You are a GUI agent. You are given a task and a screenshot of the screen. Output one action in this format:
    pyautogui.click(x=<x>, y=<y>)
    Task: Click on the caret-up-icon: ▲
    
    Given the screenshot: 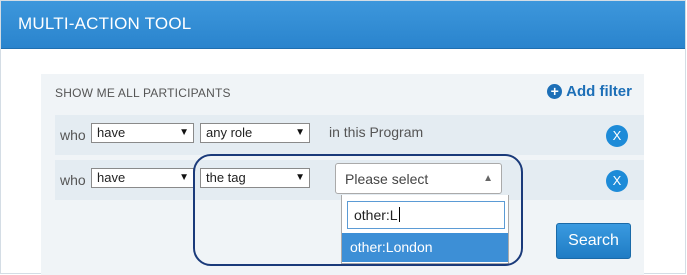 What is the action you would take?
    pyautogui.click(x=488, y=178)
    